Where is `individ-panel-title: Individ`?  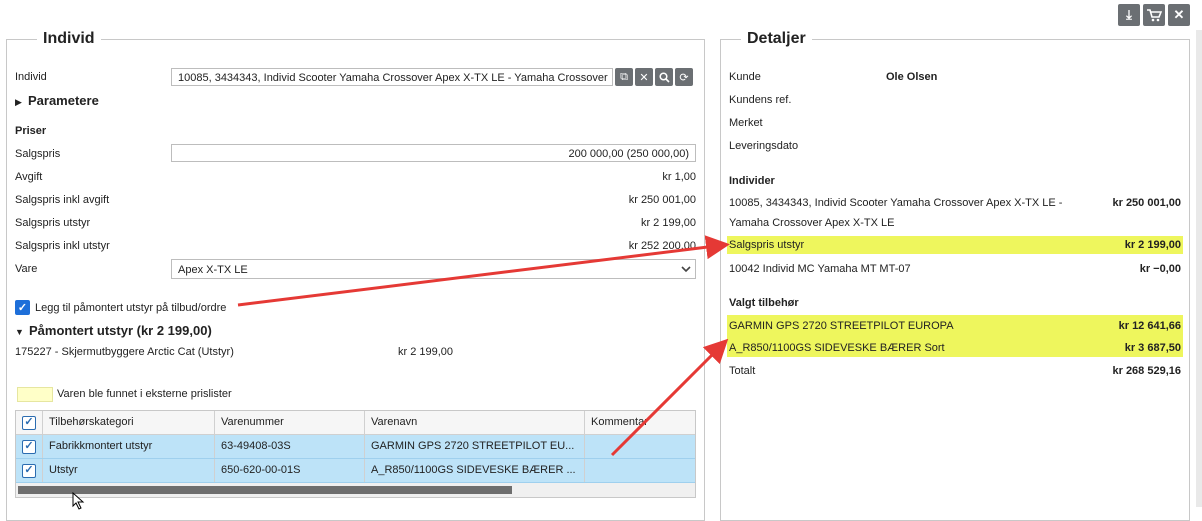 individ-panel-title: Individ is located at coordinates (69, 39).